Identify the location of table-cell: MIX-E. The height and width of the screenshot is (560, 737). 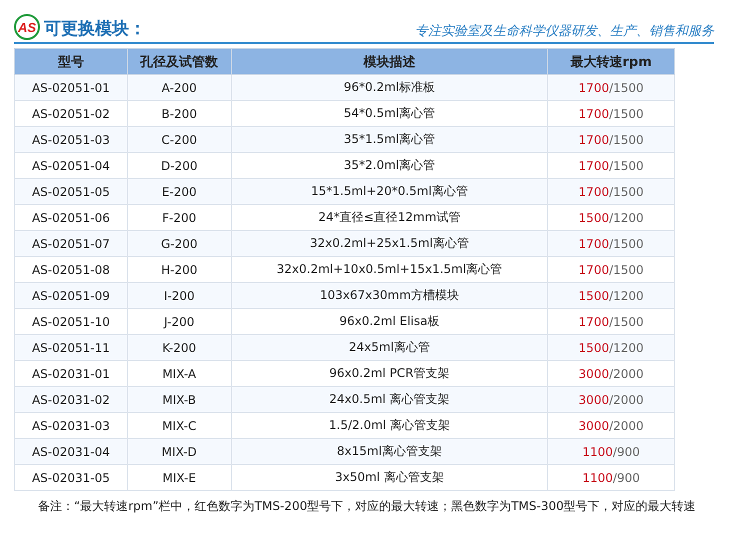
(179, 477).